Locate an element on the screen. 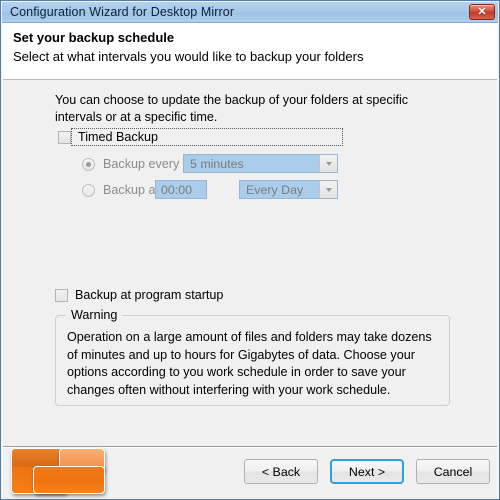 The image size is (500, 500). backup-every-radio-row: Backup every is located at coordinates (130, 164).